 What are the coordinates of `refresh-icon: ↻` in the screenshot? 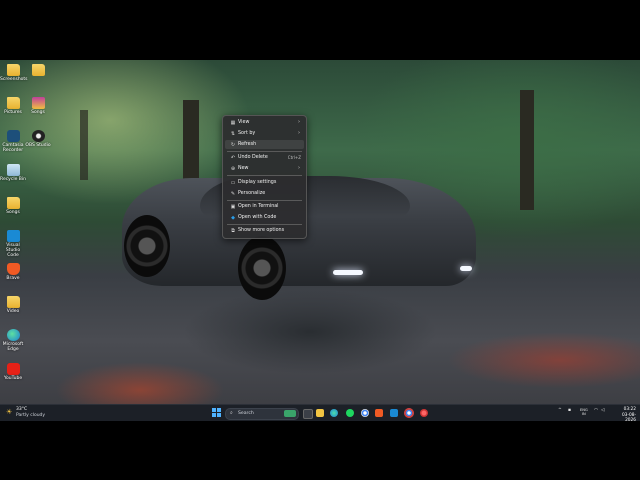 It's located at (233, 145).